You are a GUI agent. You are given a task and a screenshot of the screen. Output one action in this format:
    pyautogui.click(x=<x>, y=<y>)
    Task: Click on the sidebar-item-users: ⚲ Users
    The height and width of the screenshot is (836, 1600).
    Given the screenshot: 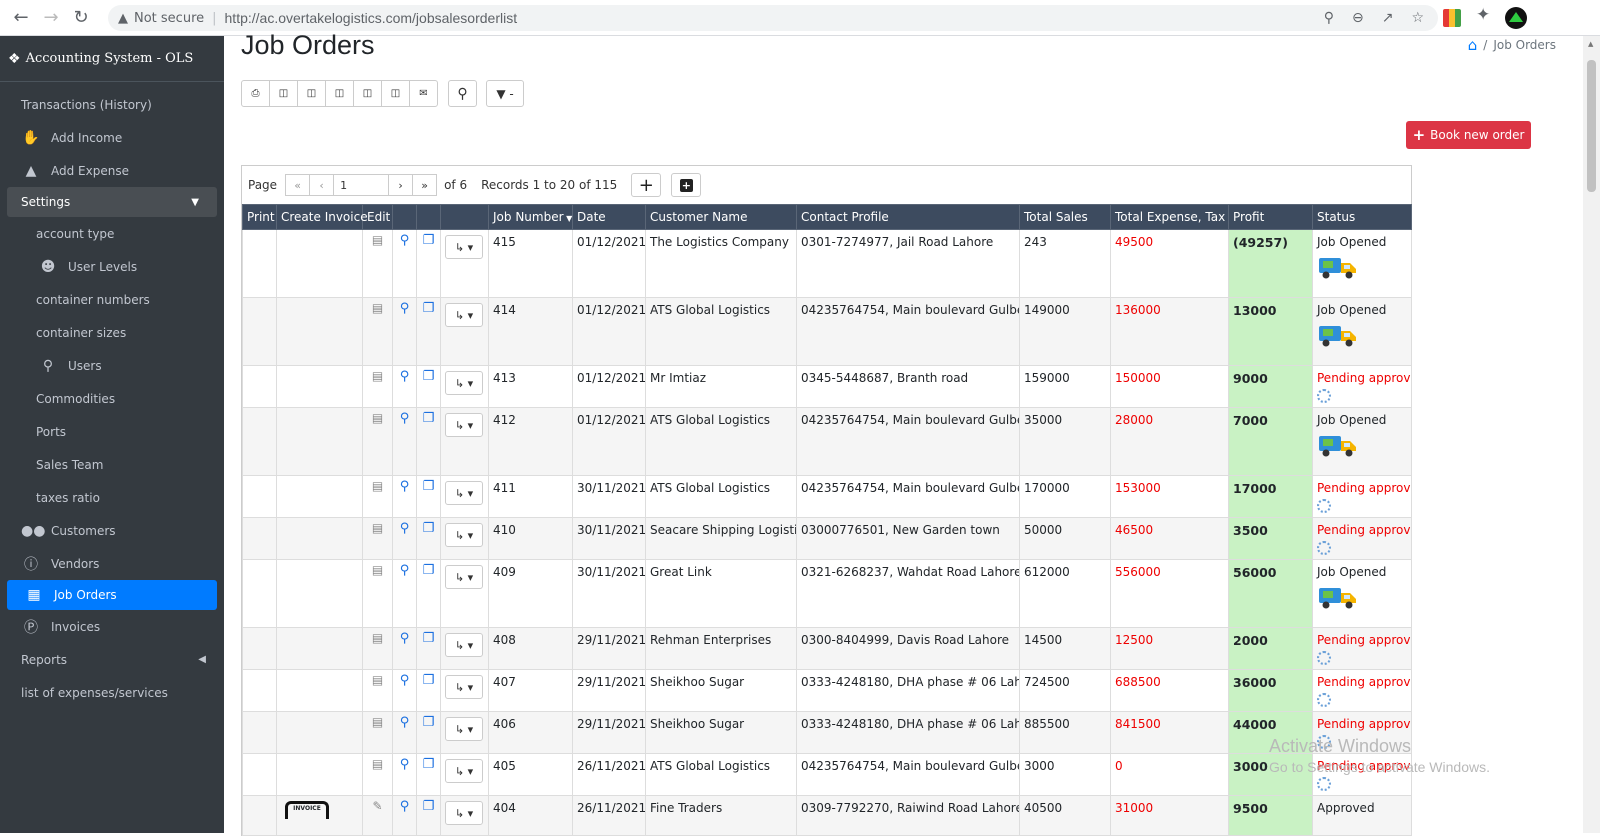 What is the action you would take?
    pyautogui.click(x=112, y=365)
    